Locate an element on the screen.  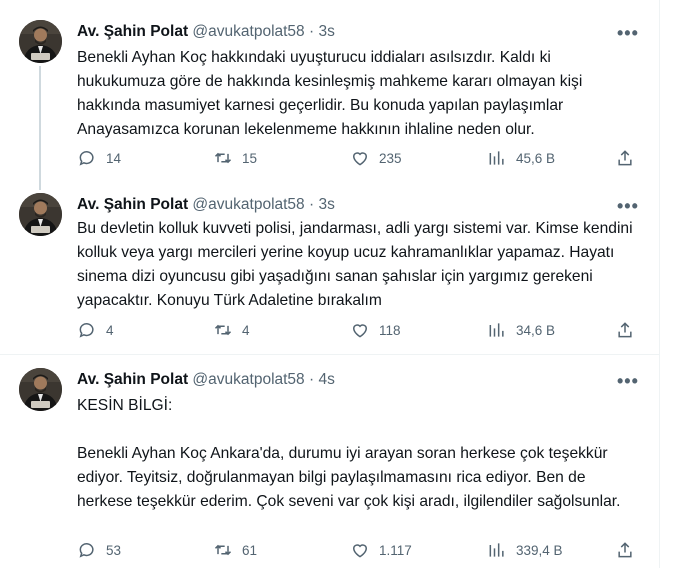
views-button: 339,4 B is located at coordinates (525, 550).